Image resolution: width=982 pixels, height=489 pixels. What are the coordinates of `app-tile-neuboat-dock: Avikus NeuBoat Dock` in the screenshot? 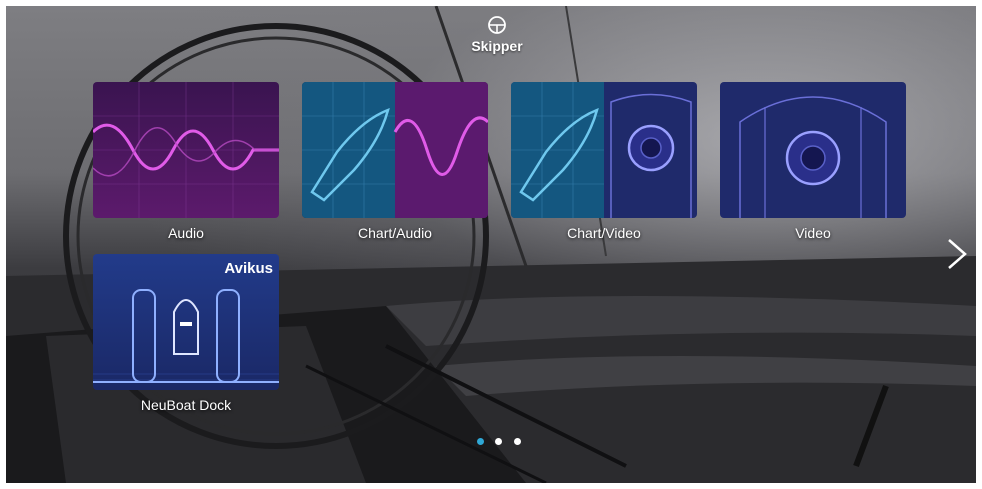 It's located at (186, 335).